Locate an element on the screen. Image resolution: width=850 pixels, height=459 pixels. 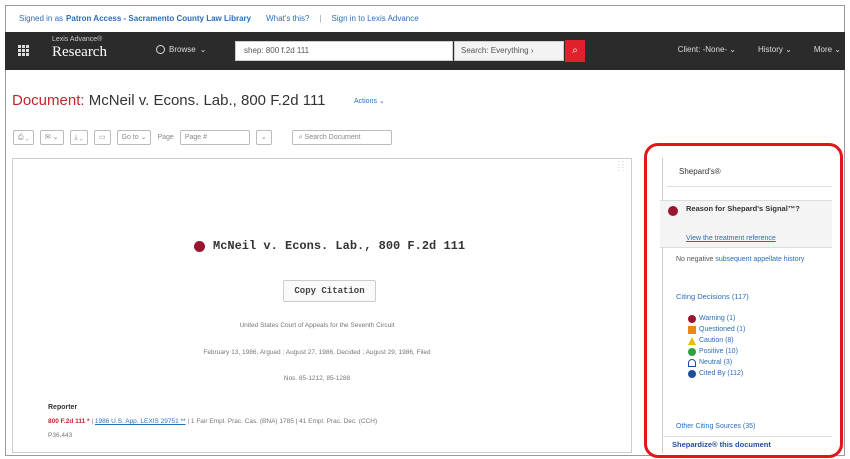
appellate-history-link: subsequent appellate history is located at coordinates (759, 259).